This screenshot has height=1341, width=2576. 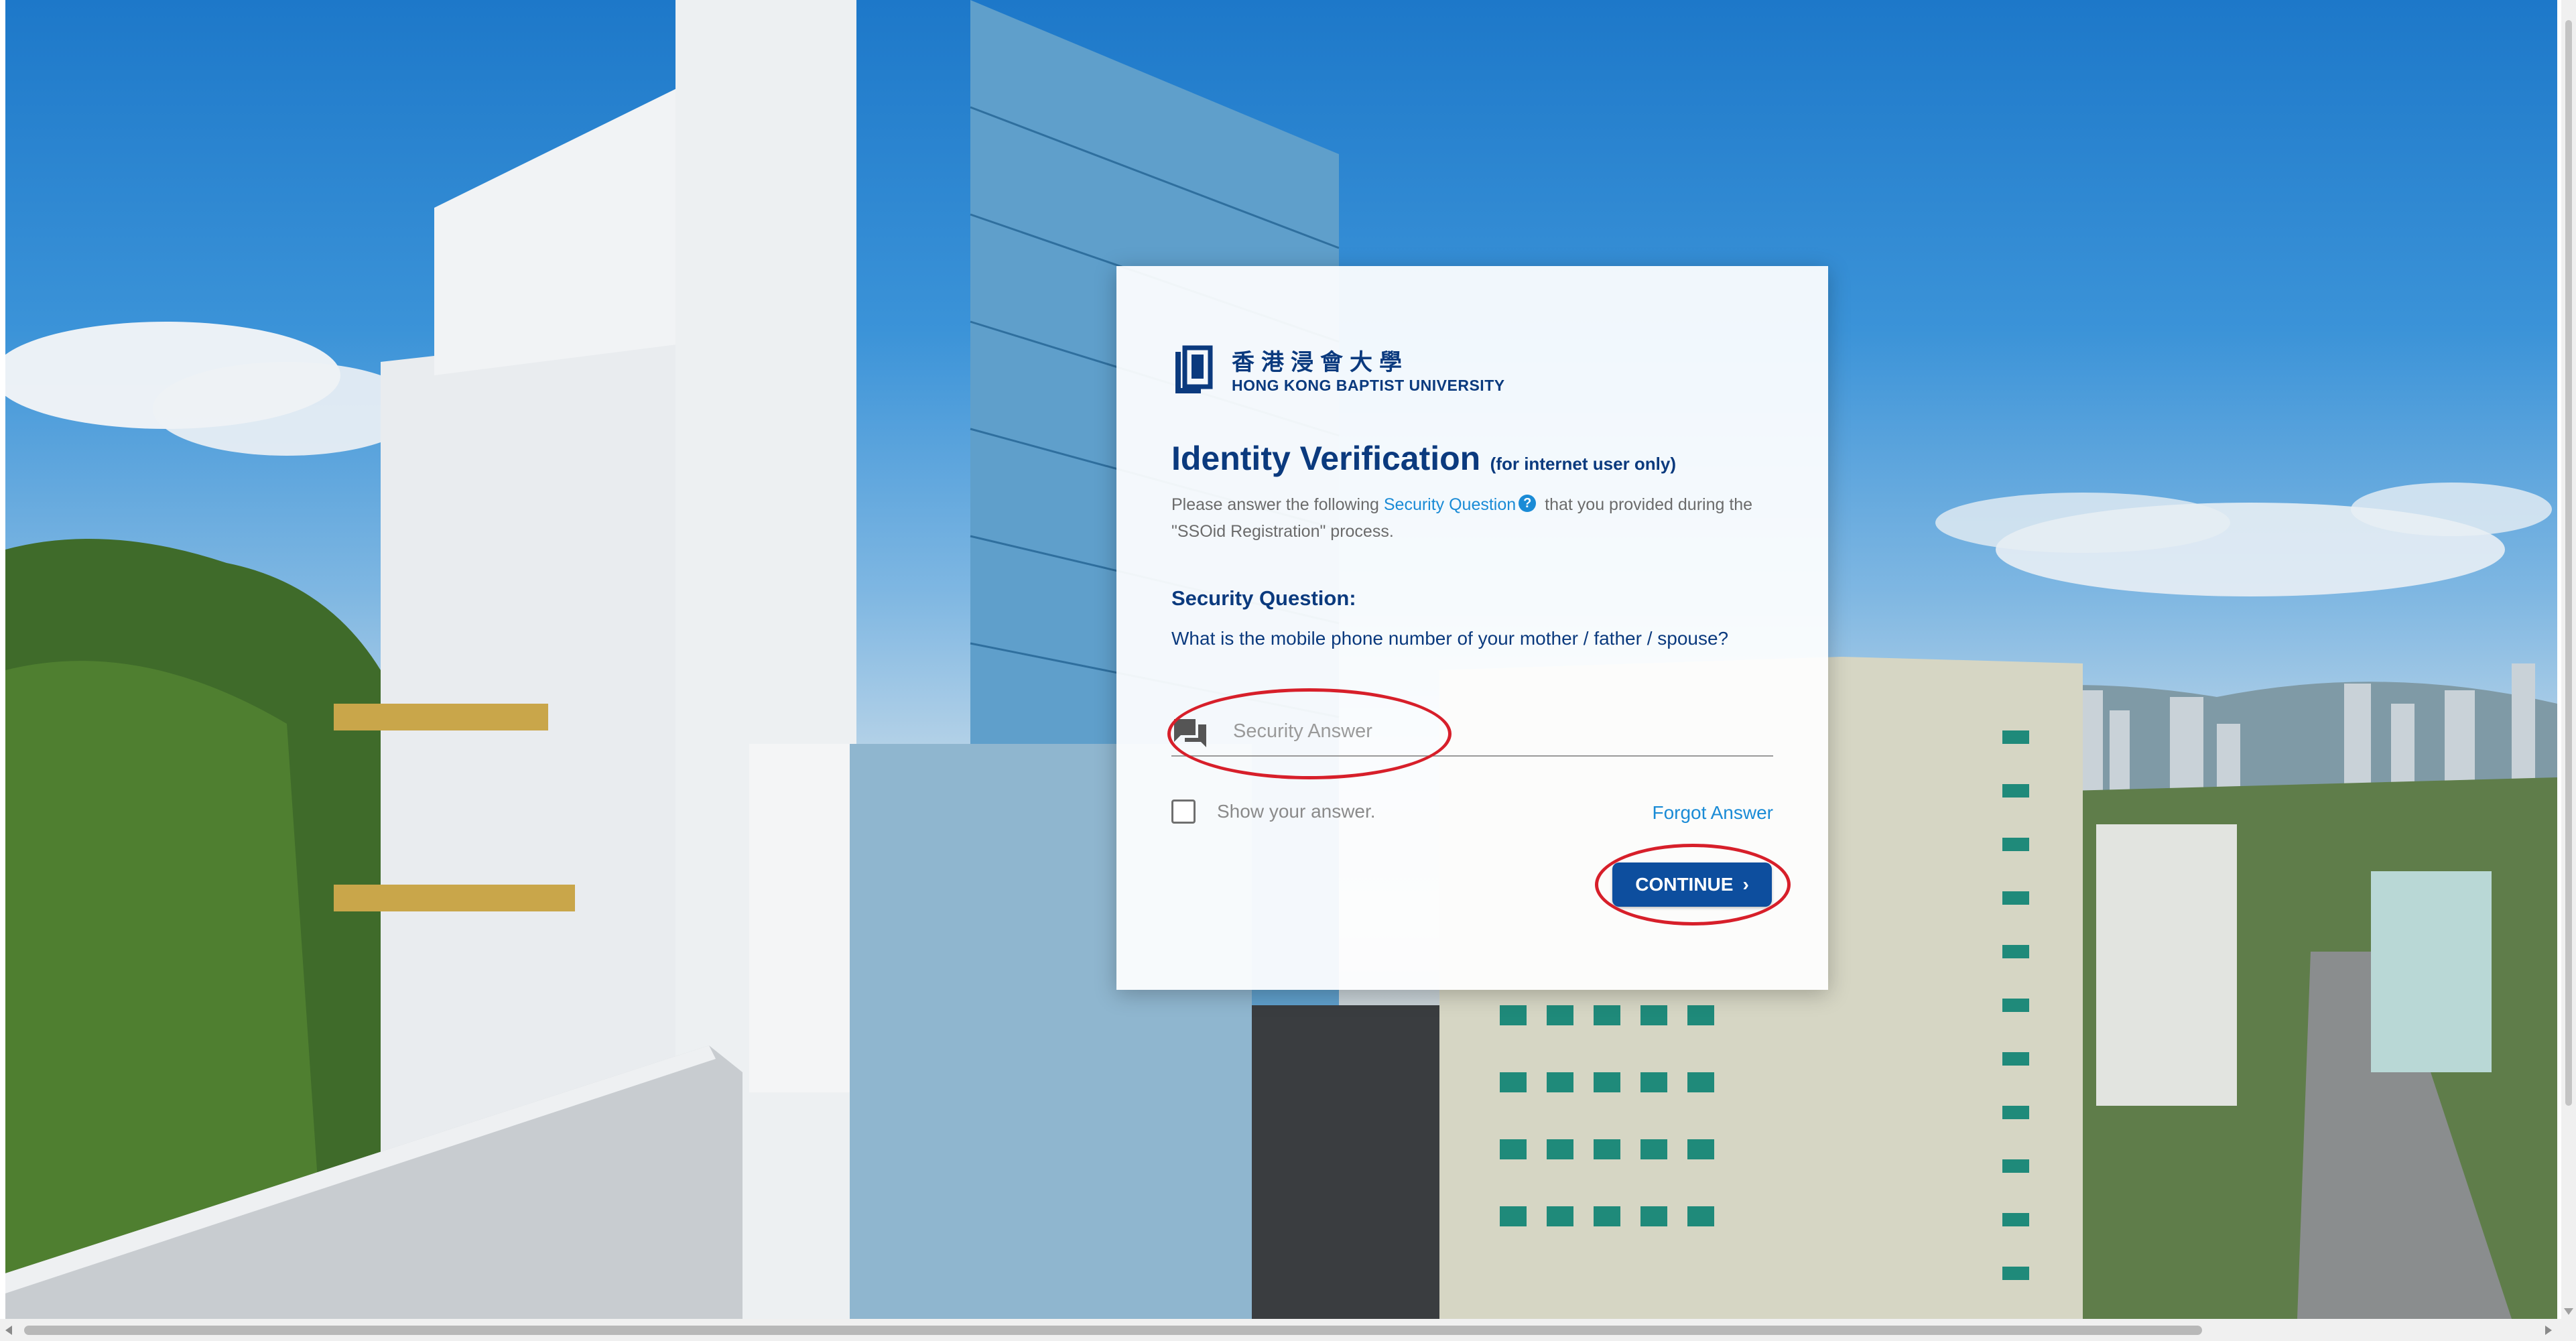 What do you see at coordinates (2568, 1312) in the screenshot?
I see `scroll-down-arrow-icon` at bounding box center [2568, 1312].